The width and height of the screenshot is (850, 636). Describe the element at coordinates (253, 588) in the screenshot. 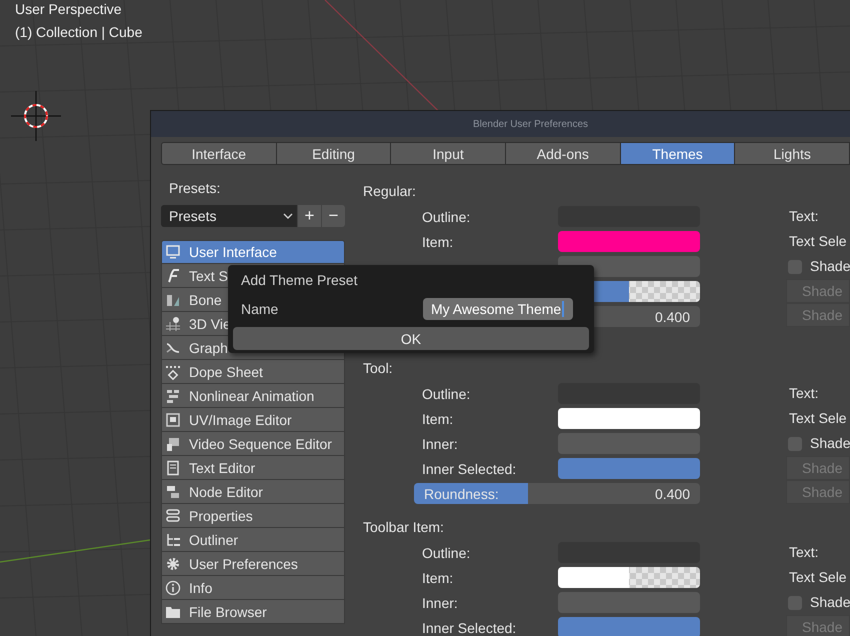

I see `editor-list-item: Info` at that location.